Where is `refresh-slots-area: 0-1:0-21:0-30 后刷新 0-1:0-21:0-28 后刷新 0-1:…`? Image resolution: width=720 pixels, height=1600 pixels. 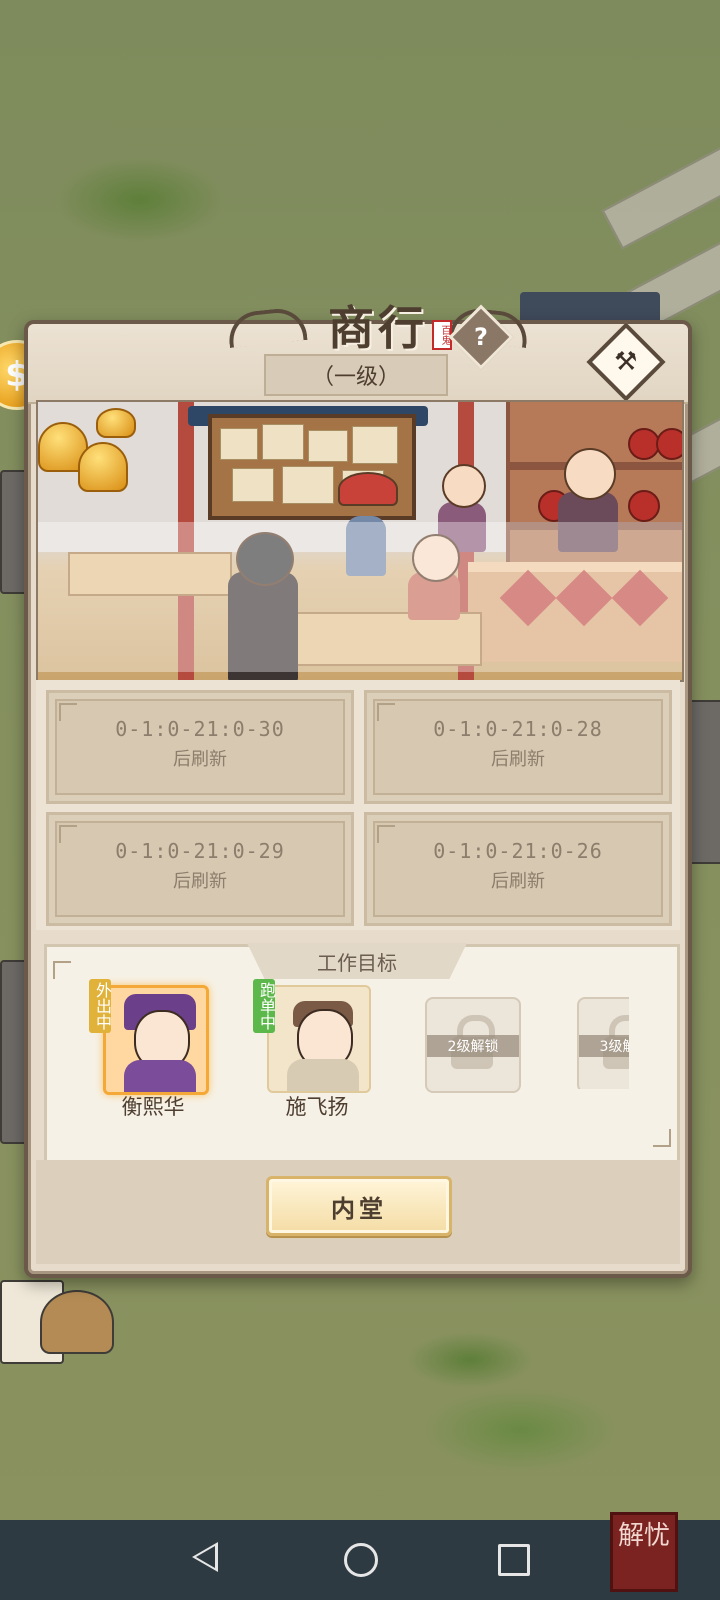
refresh-slots-area: 0-1:0-21:0-30 后刷新 0-1:0-21:0-28 后刷新 0-1:… is located at coordinates (358, 805).